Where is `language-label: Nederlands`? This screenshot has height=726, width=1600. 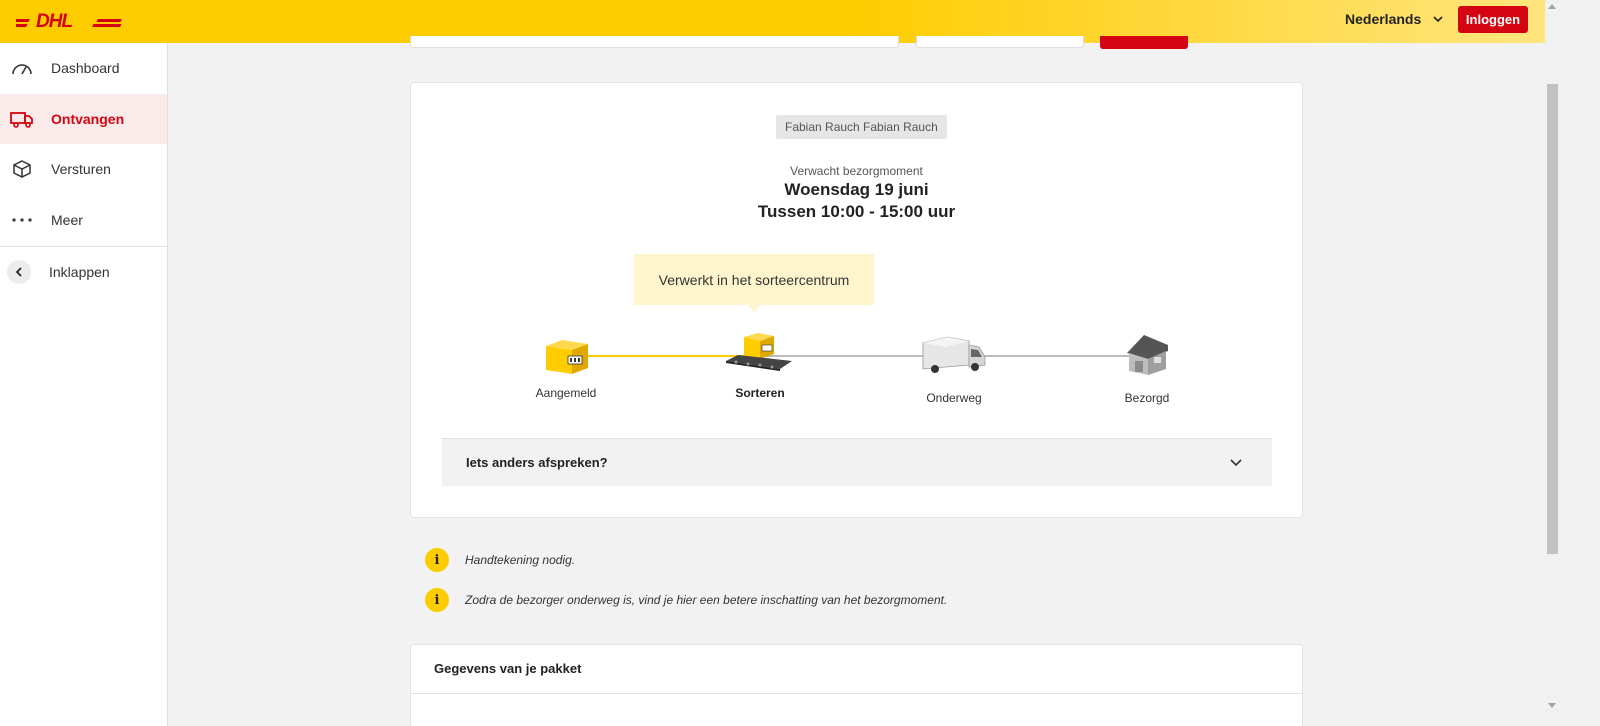
language-label: Nederlands is located at coordinates (1383, 19).